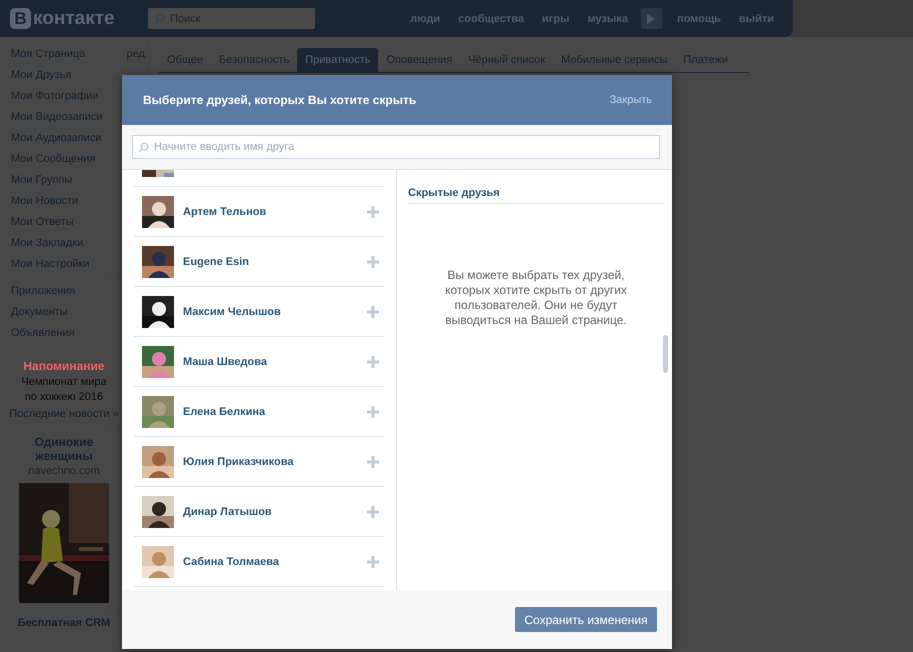  What do you see at coordinates (20, 18) in the screenshot?
I see `logo-badge: В` at bounding box center [20, 18].